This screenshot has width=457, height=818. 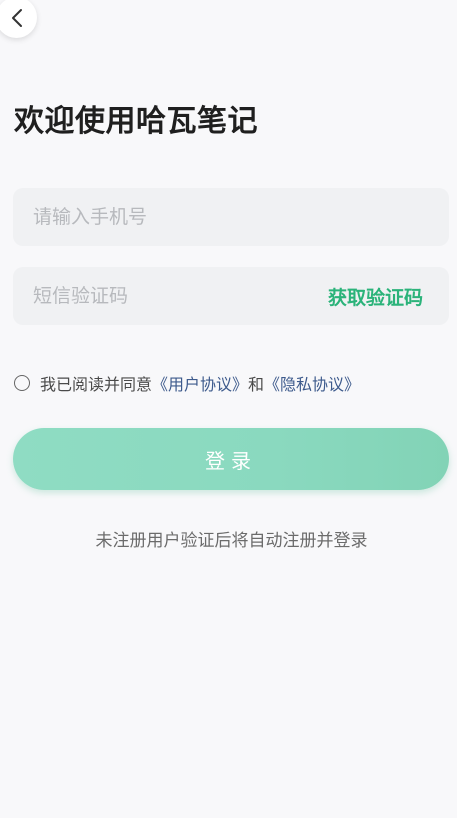 I want to click on chevron-left-icon, so click(x=17, y=18).